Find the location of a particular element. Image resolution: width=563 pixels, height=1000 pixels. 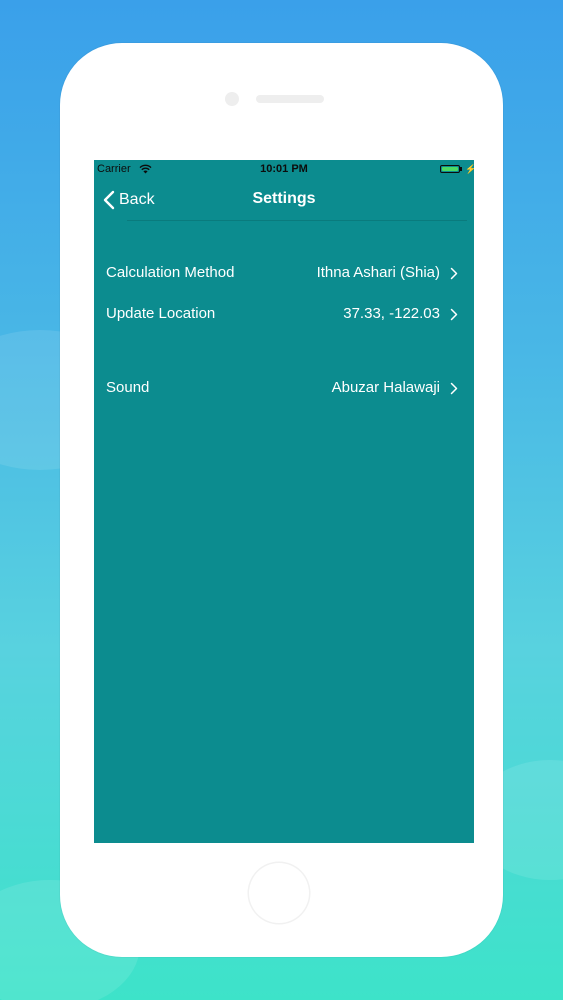

sound-value: Abuzar Halawaji is located at coordinates (385, 387).